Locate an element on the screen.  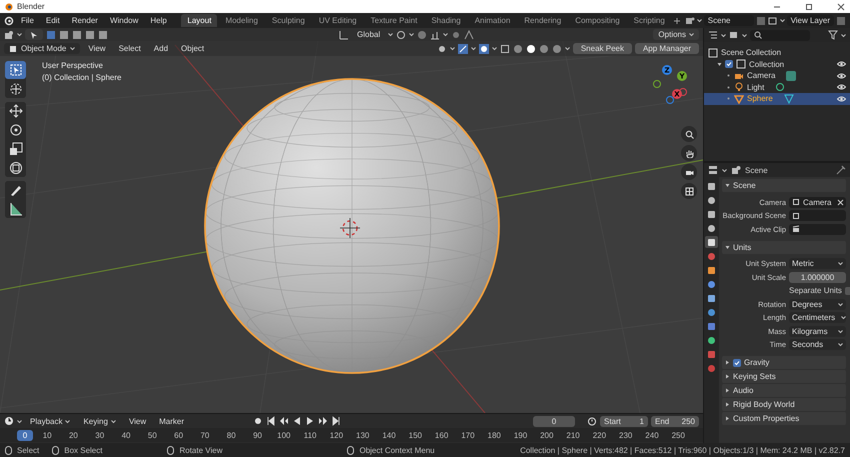
panel-header: Gravity is located at coordinates (784, 362).